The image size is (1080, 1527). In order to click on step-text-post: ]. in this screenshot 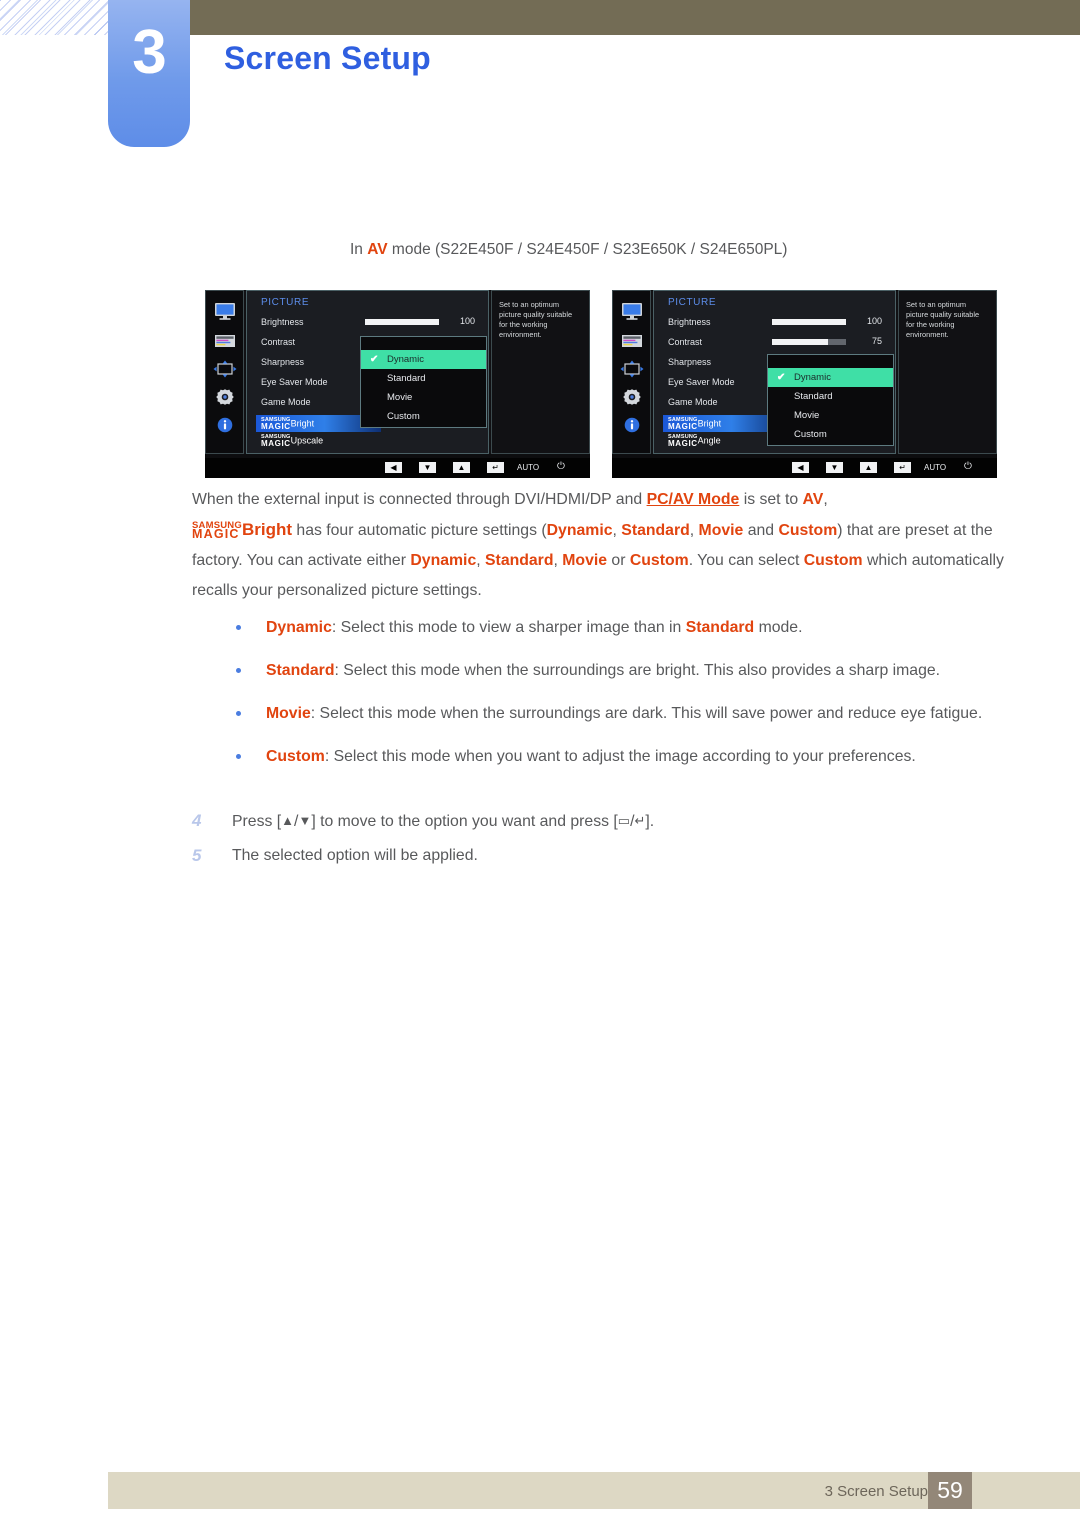, I will do `click(650, 821)`.